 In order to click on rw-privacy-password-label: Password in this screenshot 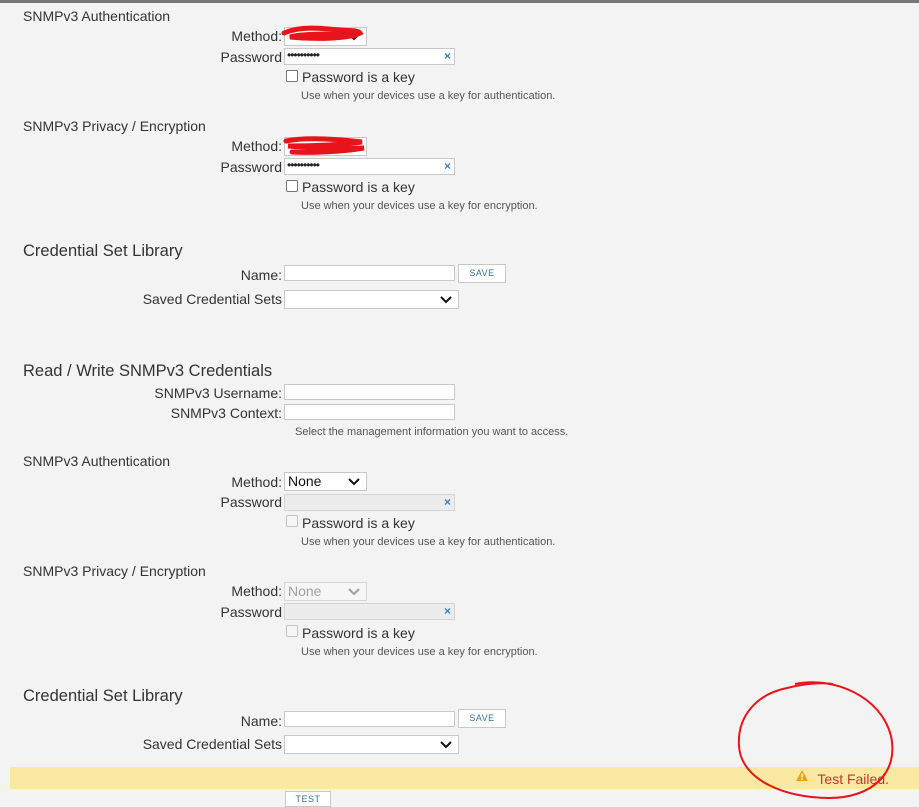, I will do `click(251, 612)`.